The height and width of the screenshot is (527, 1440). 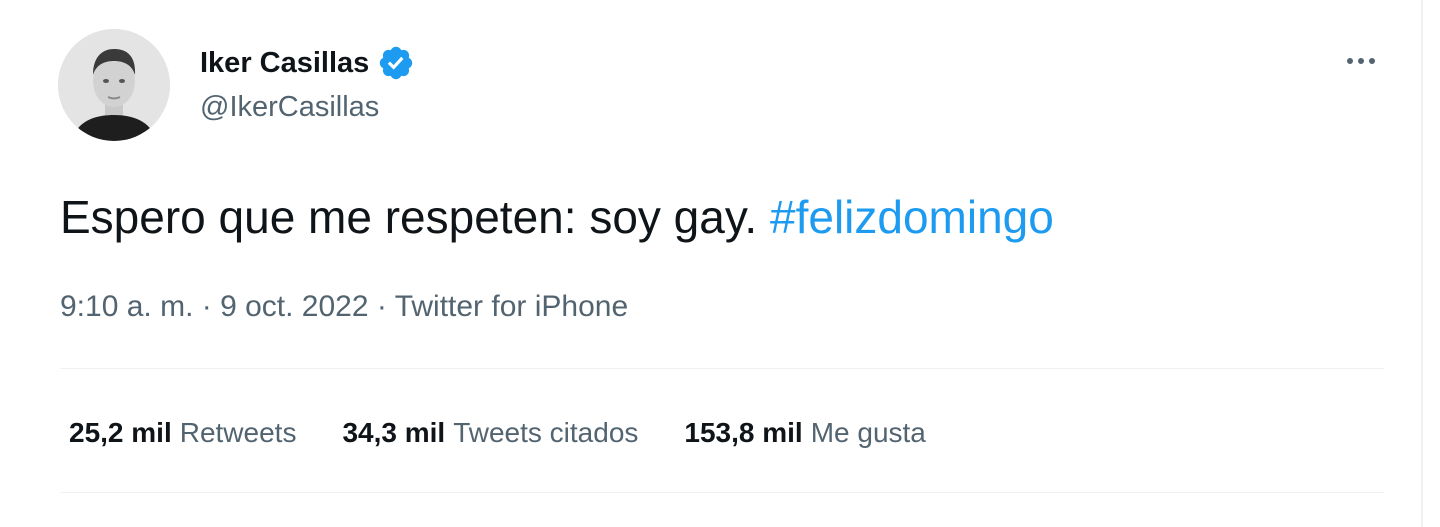 What do you see at coordinates (120, 432) in the screenshot?
I see `retweets-count: 25,2 mil` at bounding box center [120, 432].